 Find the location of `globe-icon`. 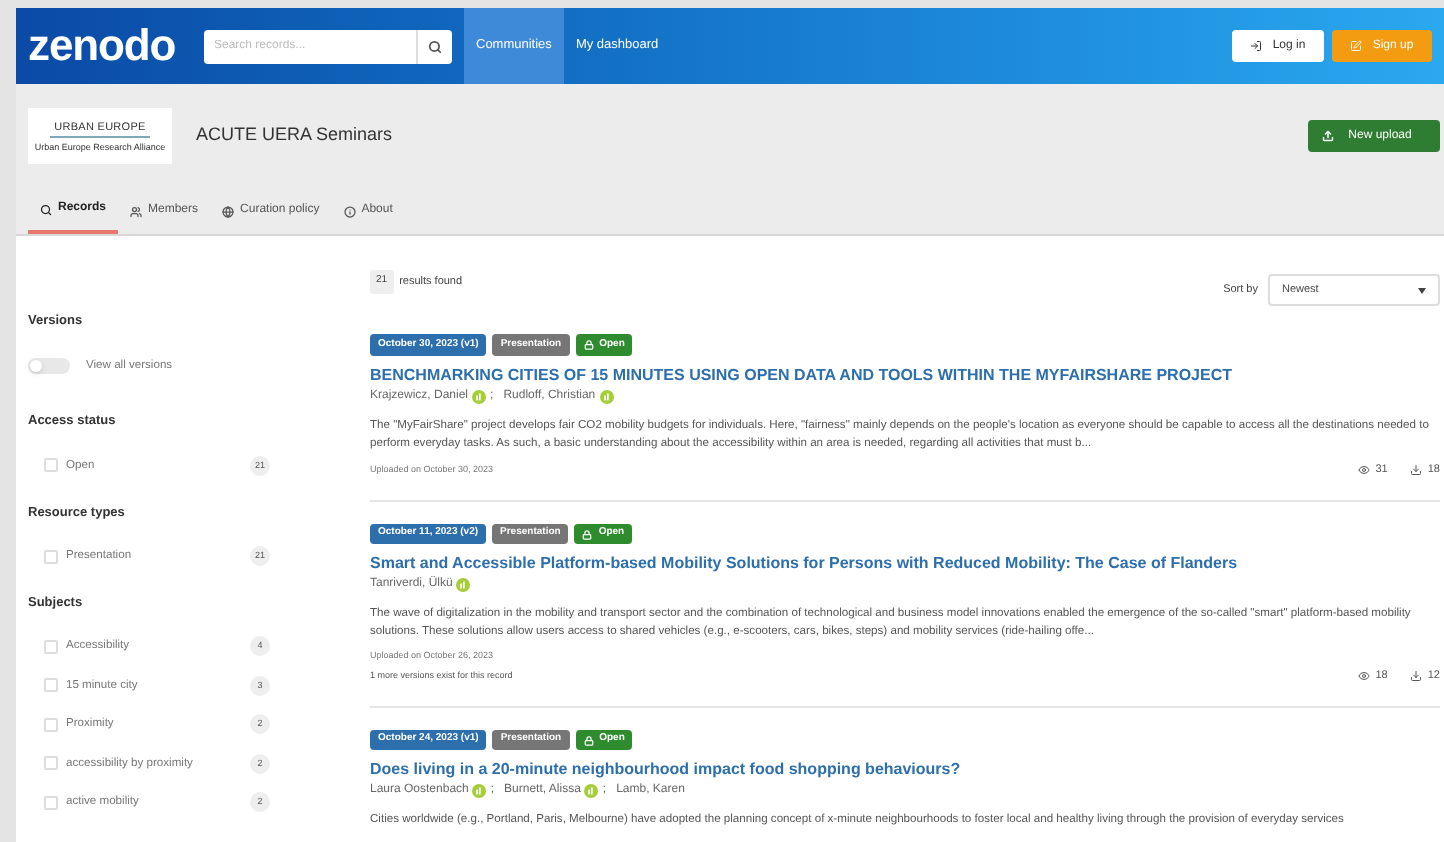

globe-icon is located at coordinates (228, 211).